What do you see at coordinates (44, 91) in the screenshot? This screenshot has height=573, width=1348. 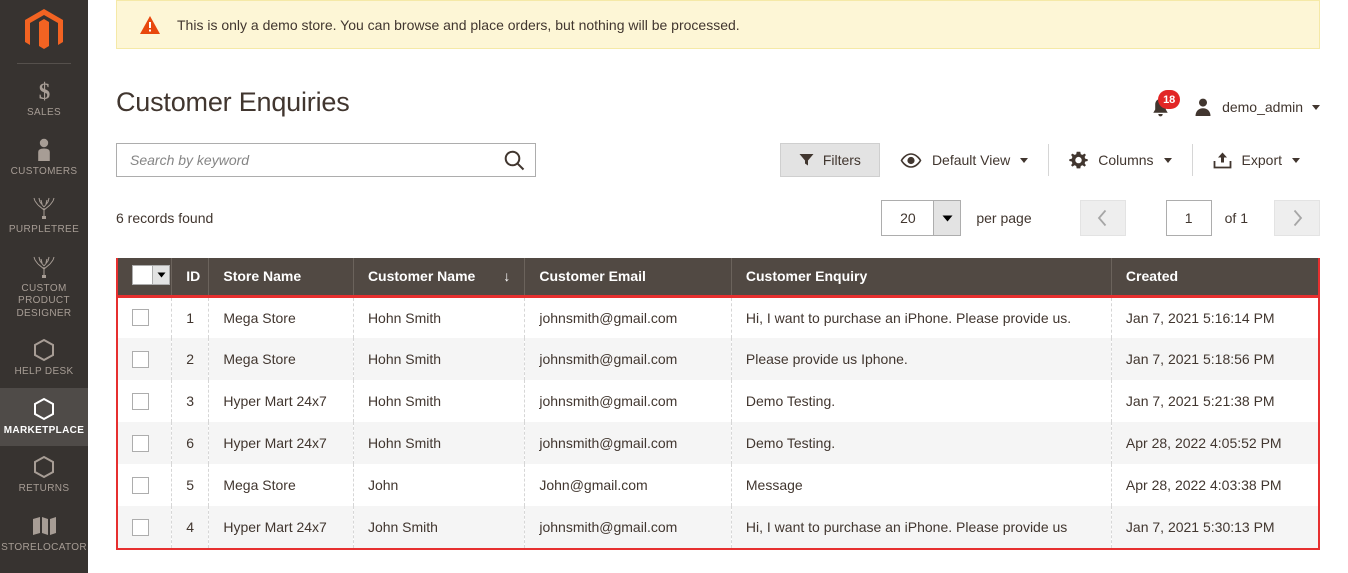 I see `dollar-icon: $` at bounding box center [44, 91].